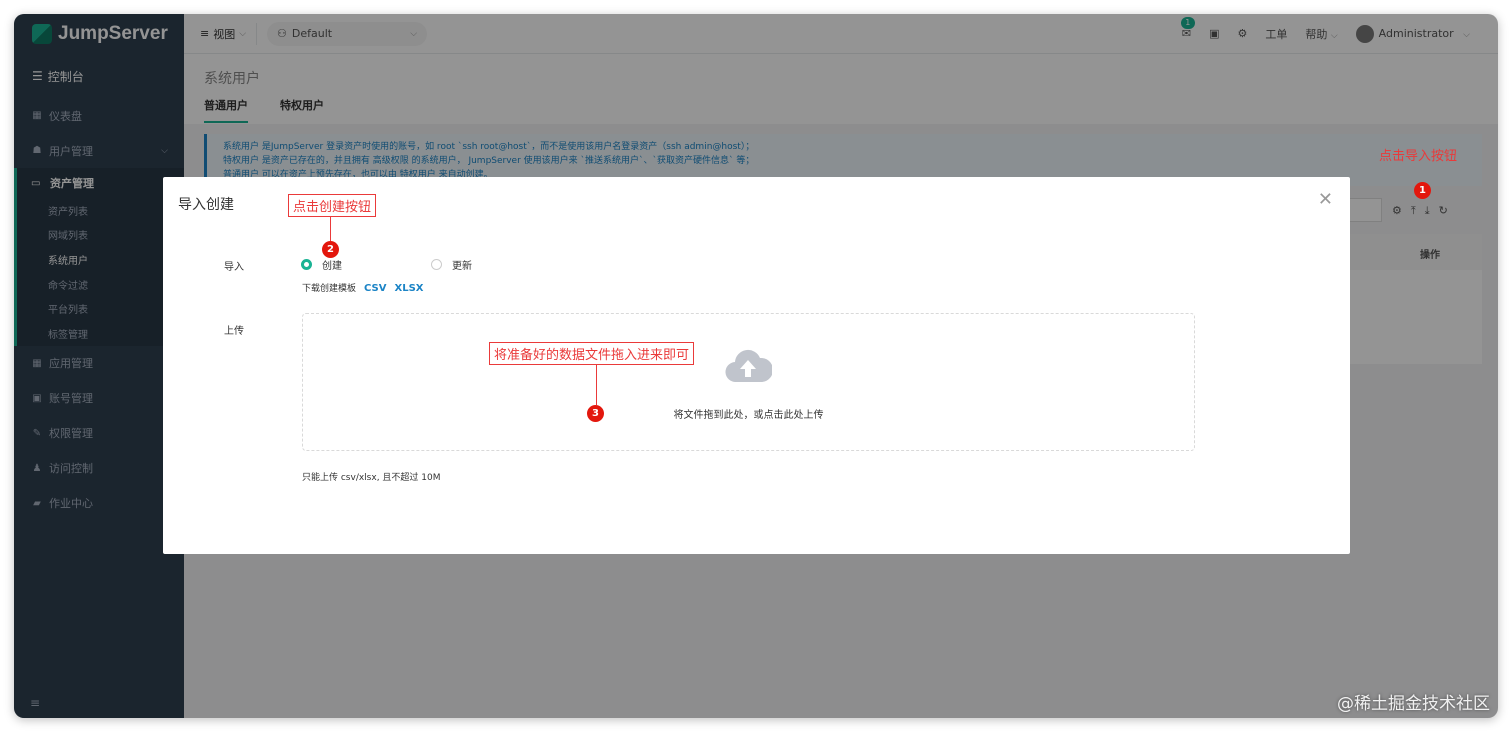 The height and width of the screenshot is (732, 1512). I want to click on radio-label: 创建, so click(332, 266).